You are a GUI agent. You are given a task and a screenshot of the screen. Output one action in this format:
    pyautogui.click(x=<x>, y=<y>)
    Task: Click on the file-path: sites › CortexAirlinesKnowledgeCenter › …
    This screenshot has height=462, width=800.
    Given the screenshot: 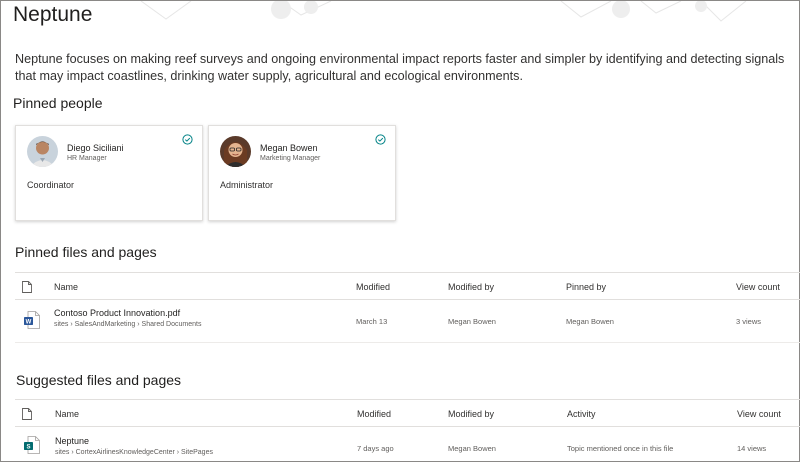 What is the action you would take?
    pyautogui.click(x=134, y=452)
    